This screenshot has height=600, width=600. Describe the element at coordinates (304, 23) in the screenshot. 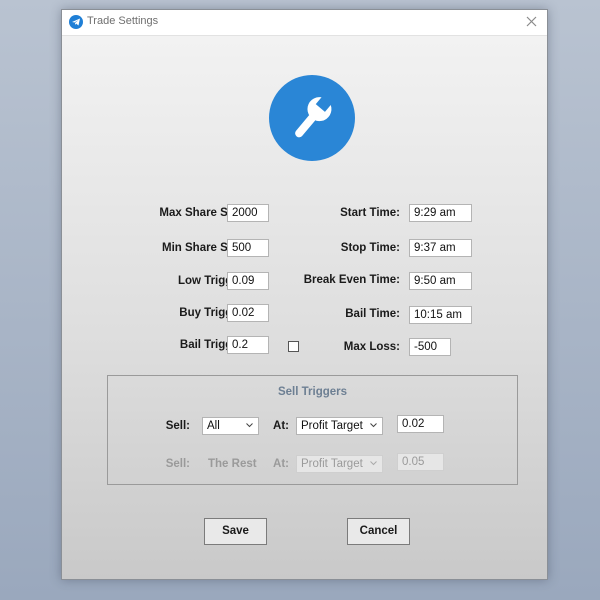

I see `title-bar: Trade Settings` at that location.